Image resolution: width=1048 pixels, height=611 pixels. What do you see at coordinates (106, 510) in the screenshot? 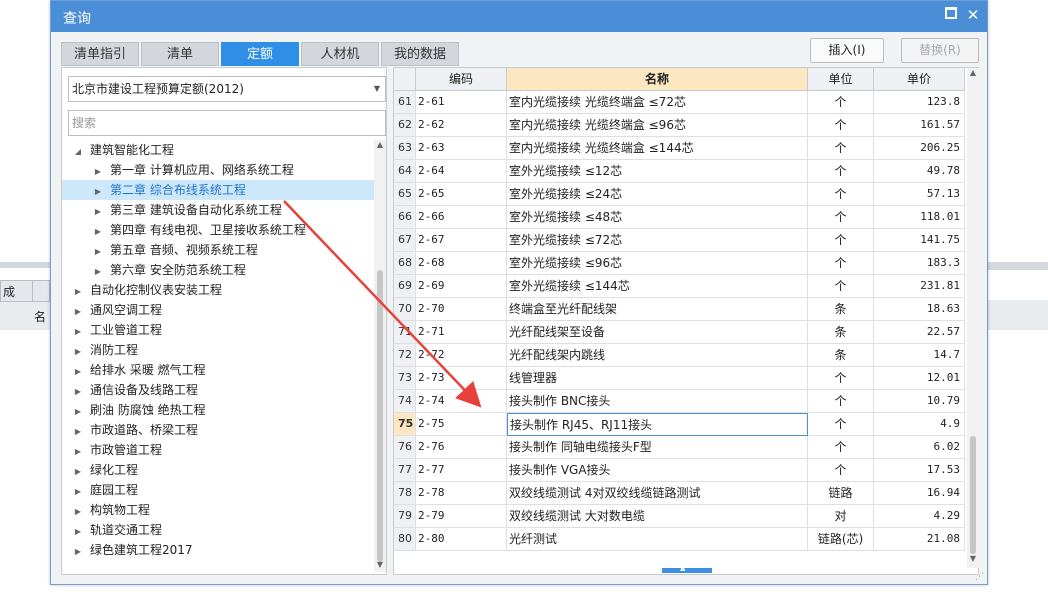
I see `tree-item: ▶ 构筑物工程` at bounding box center [106, 510].